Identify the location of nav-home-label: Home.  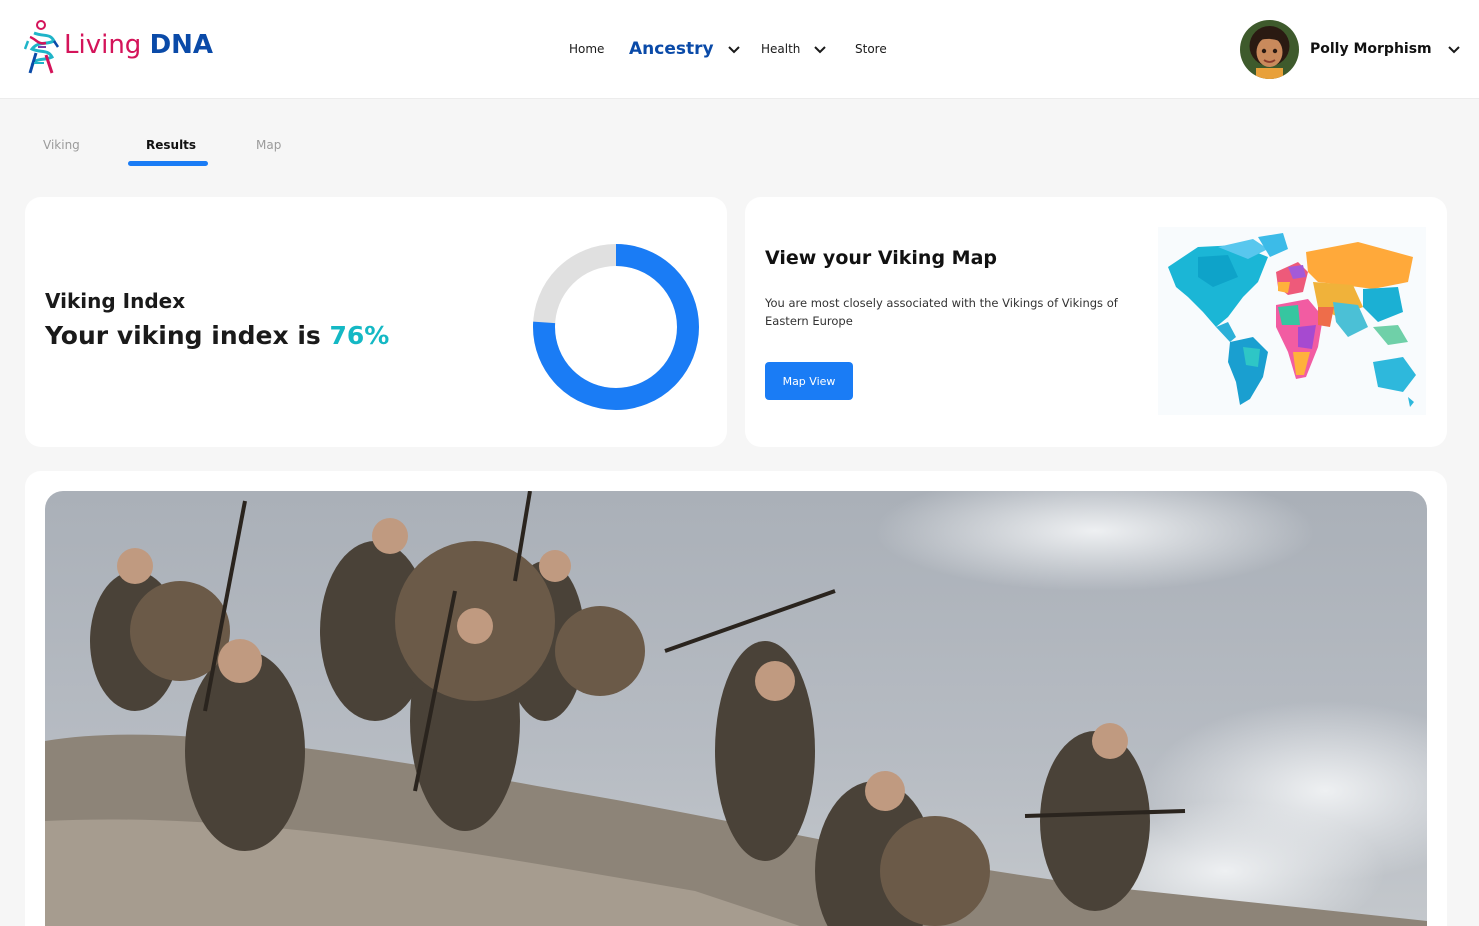
(586, 49).